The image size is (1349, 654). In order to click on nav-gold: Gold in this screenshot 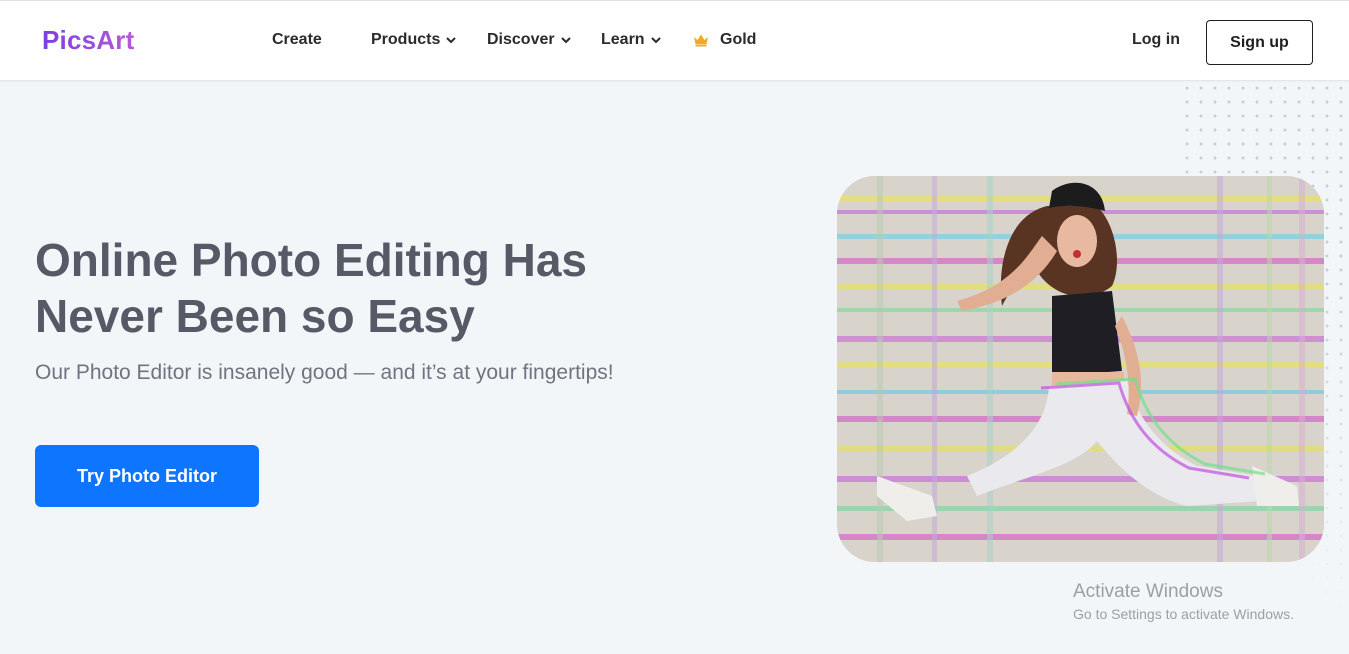, I will do `click(724, 40)`.